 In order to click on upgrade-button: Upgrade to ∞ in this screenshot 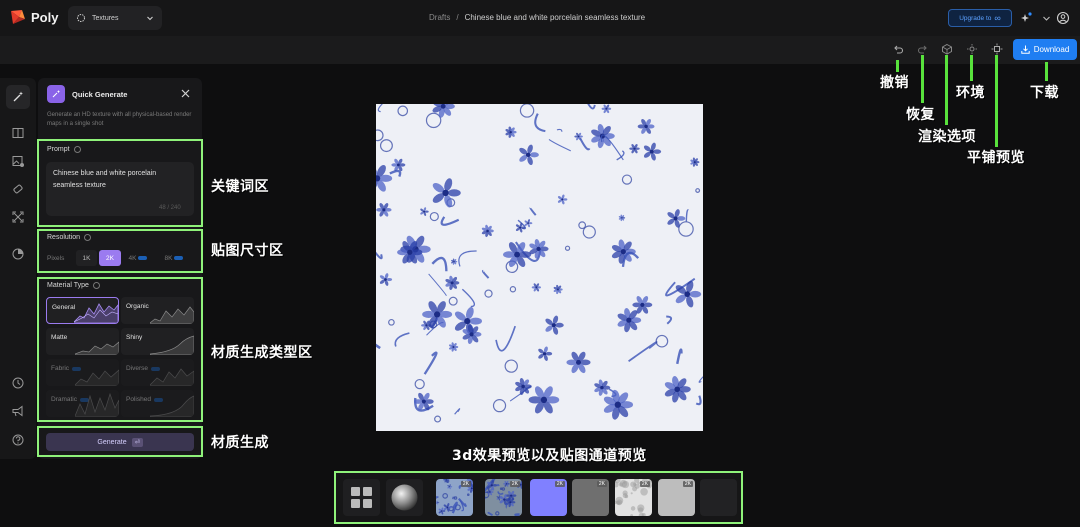, I will do `click(980, 18)`.